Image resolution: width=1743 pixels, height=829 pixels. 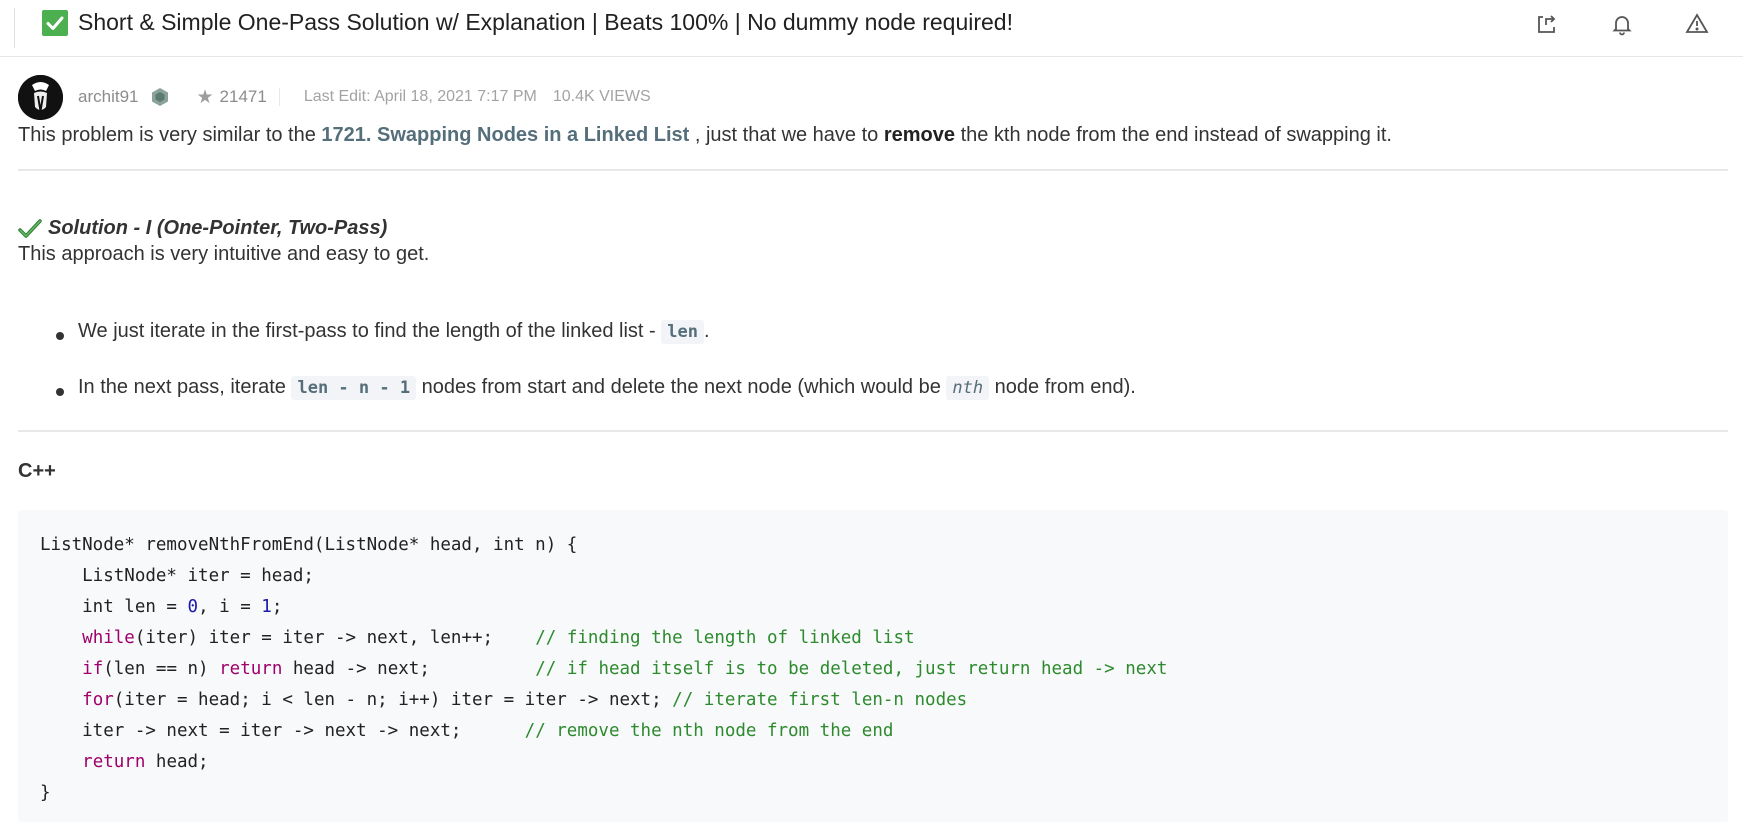 What do you see at coordinates (30, 228) in the screenshot?
I see `check-icon` at bounding box center [30, 228].